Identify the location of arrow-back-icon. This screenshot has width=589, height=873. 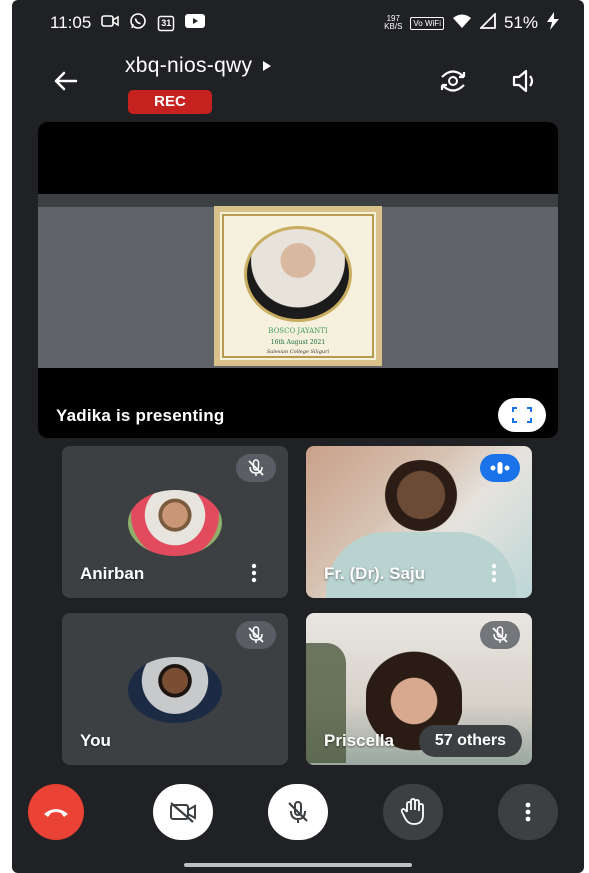
(66, 81).